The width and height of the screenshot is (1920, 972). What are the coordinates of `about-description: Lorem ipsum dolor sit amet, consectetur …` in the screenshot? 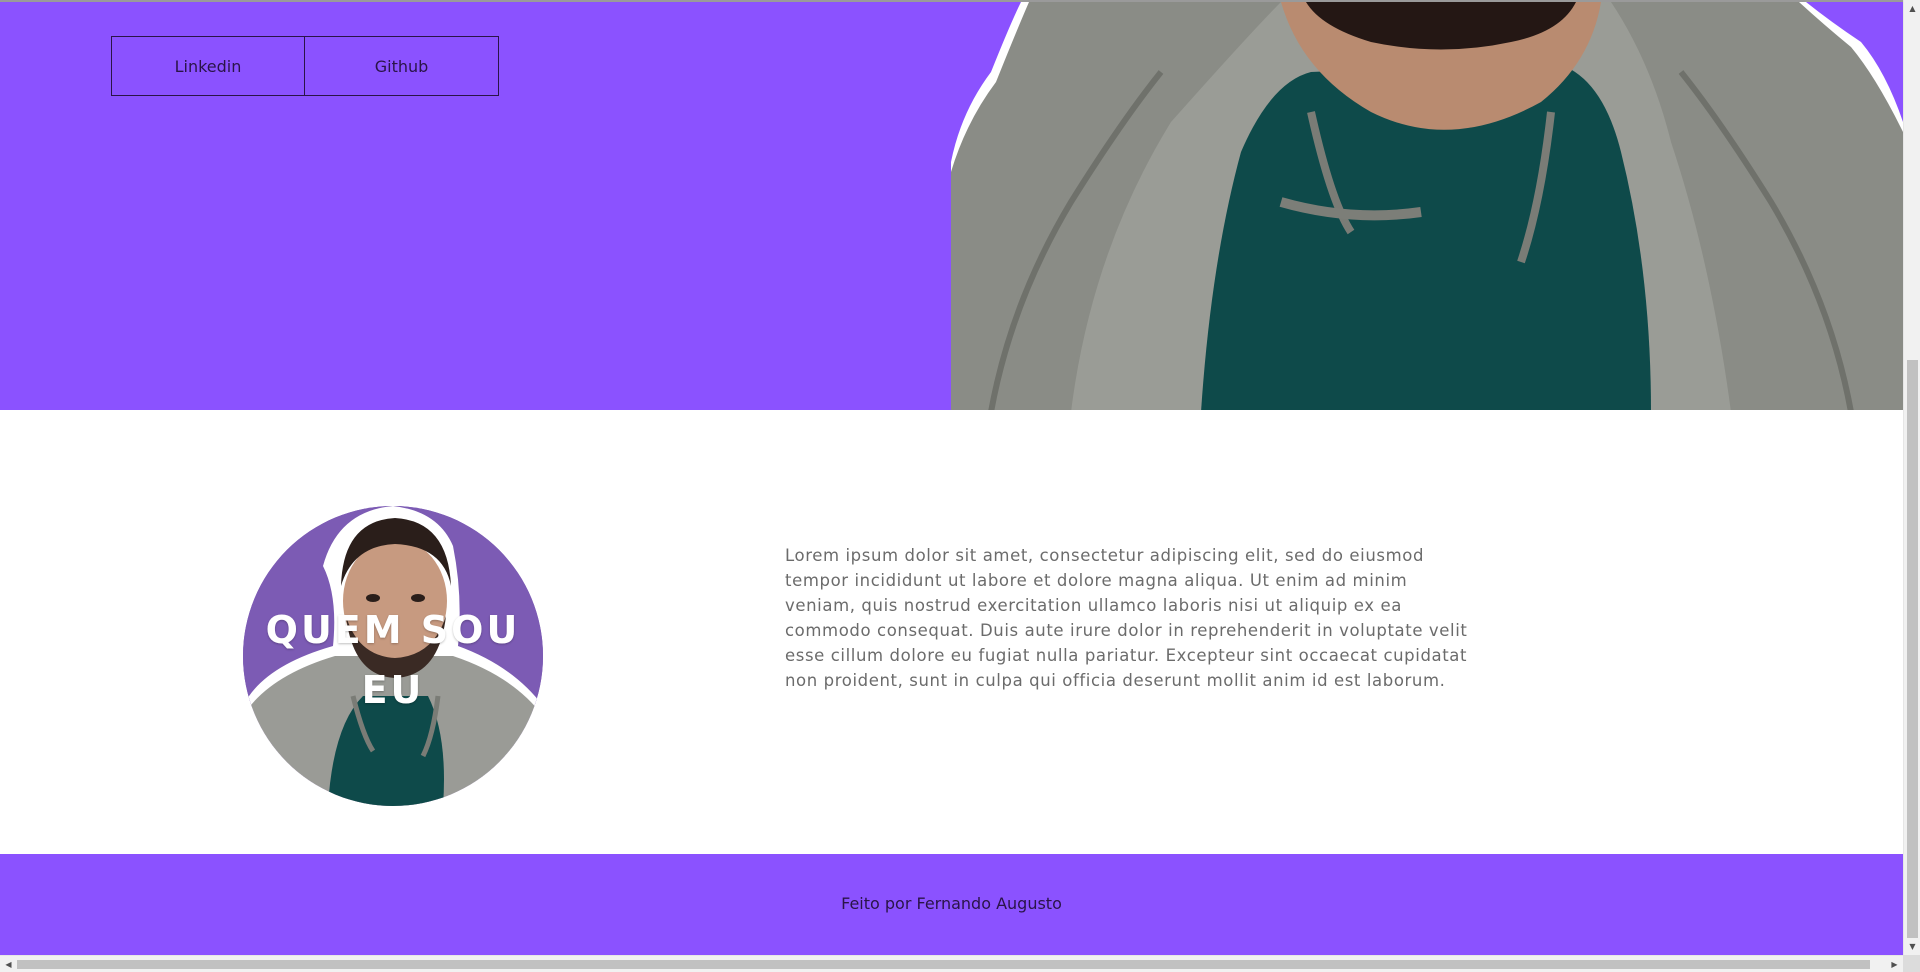 It's located at (1126, 618).